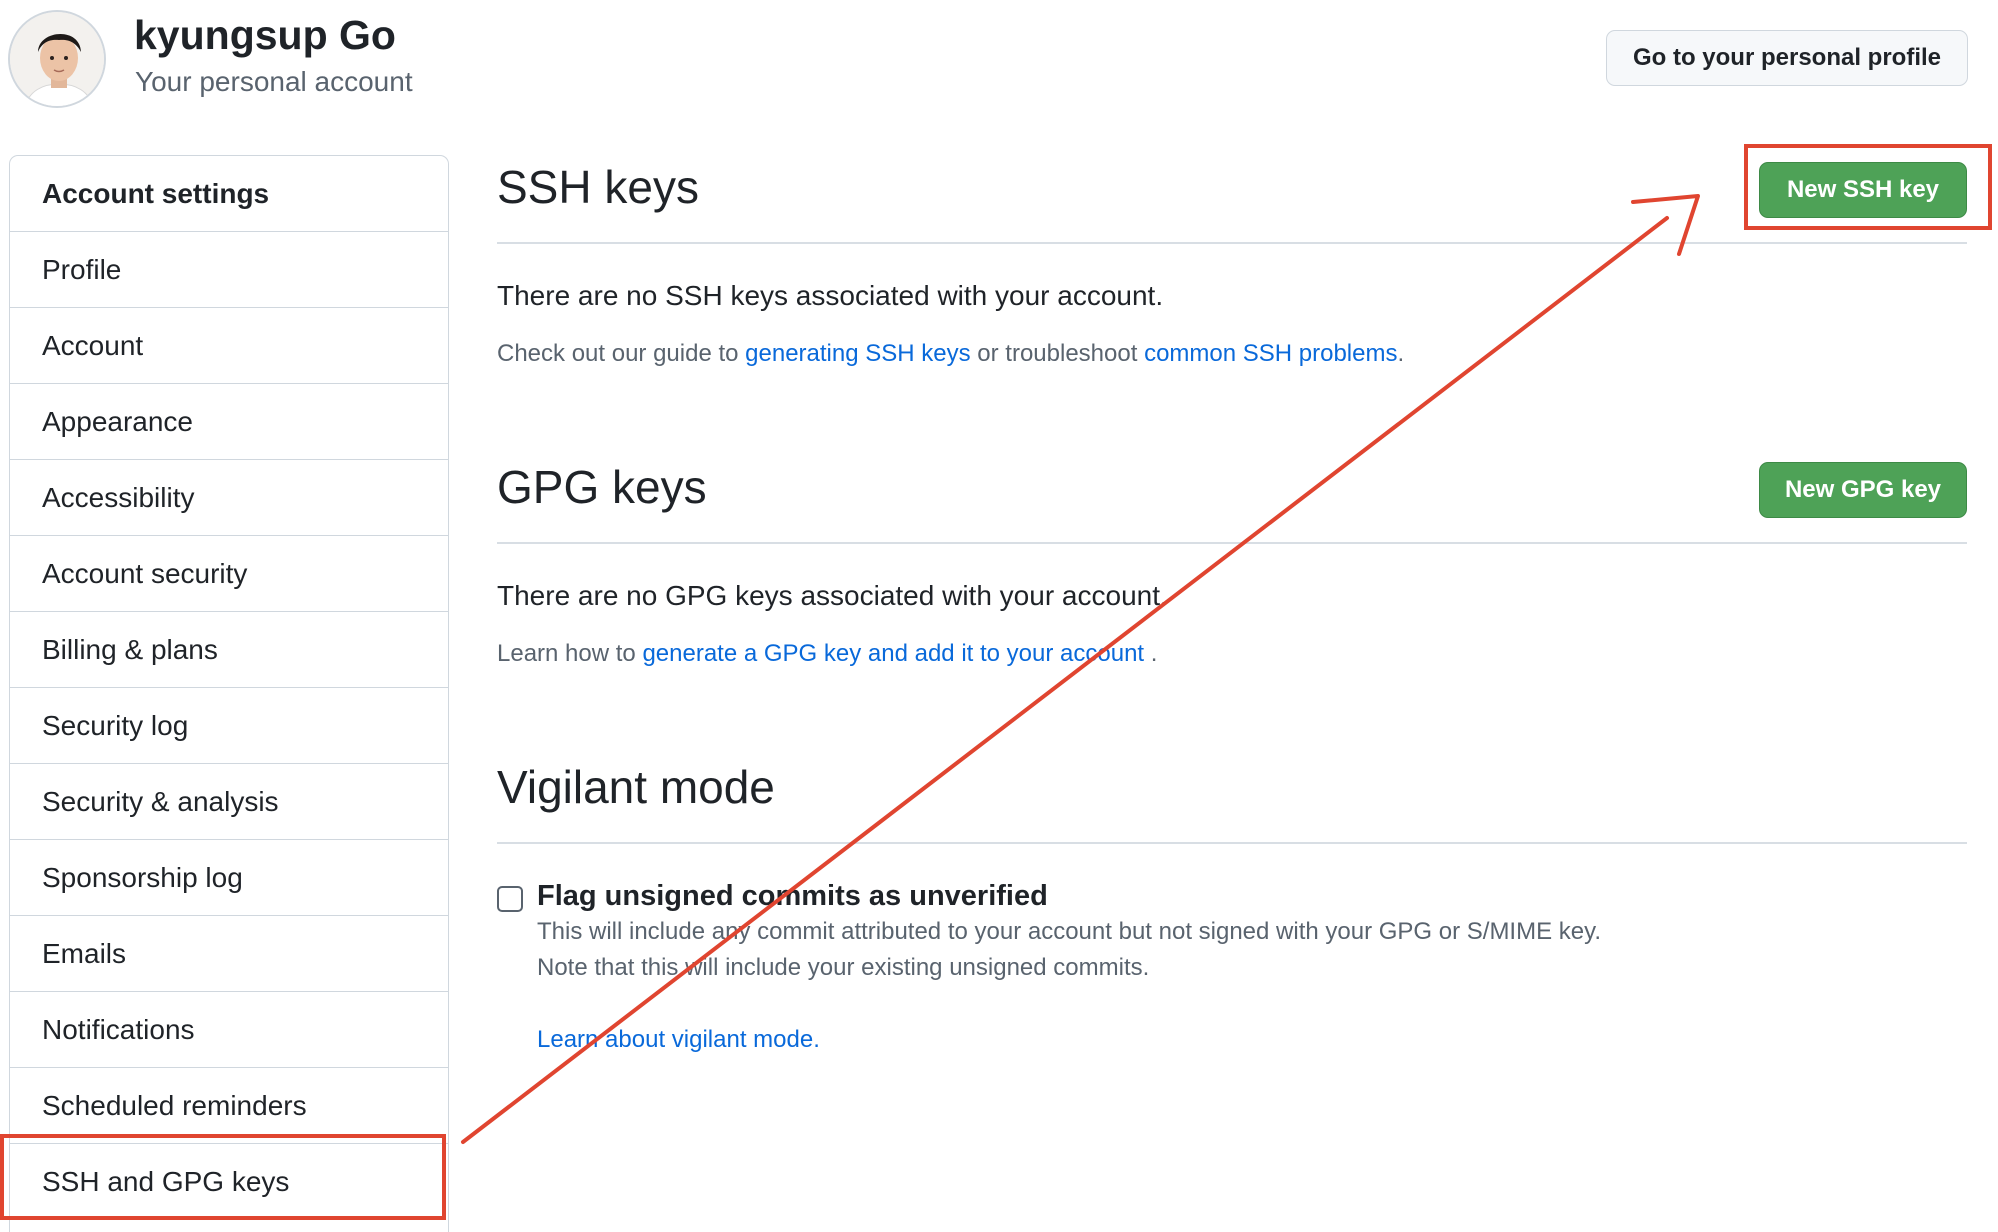 This screenshot has height=1232, width=1998. Describe the element at coordinates (229, 574) in the screenshot. I see `sidebar-item-account-security: Account security` at that location.